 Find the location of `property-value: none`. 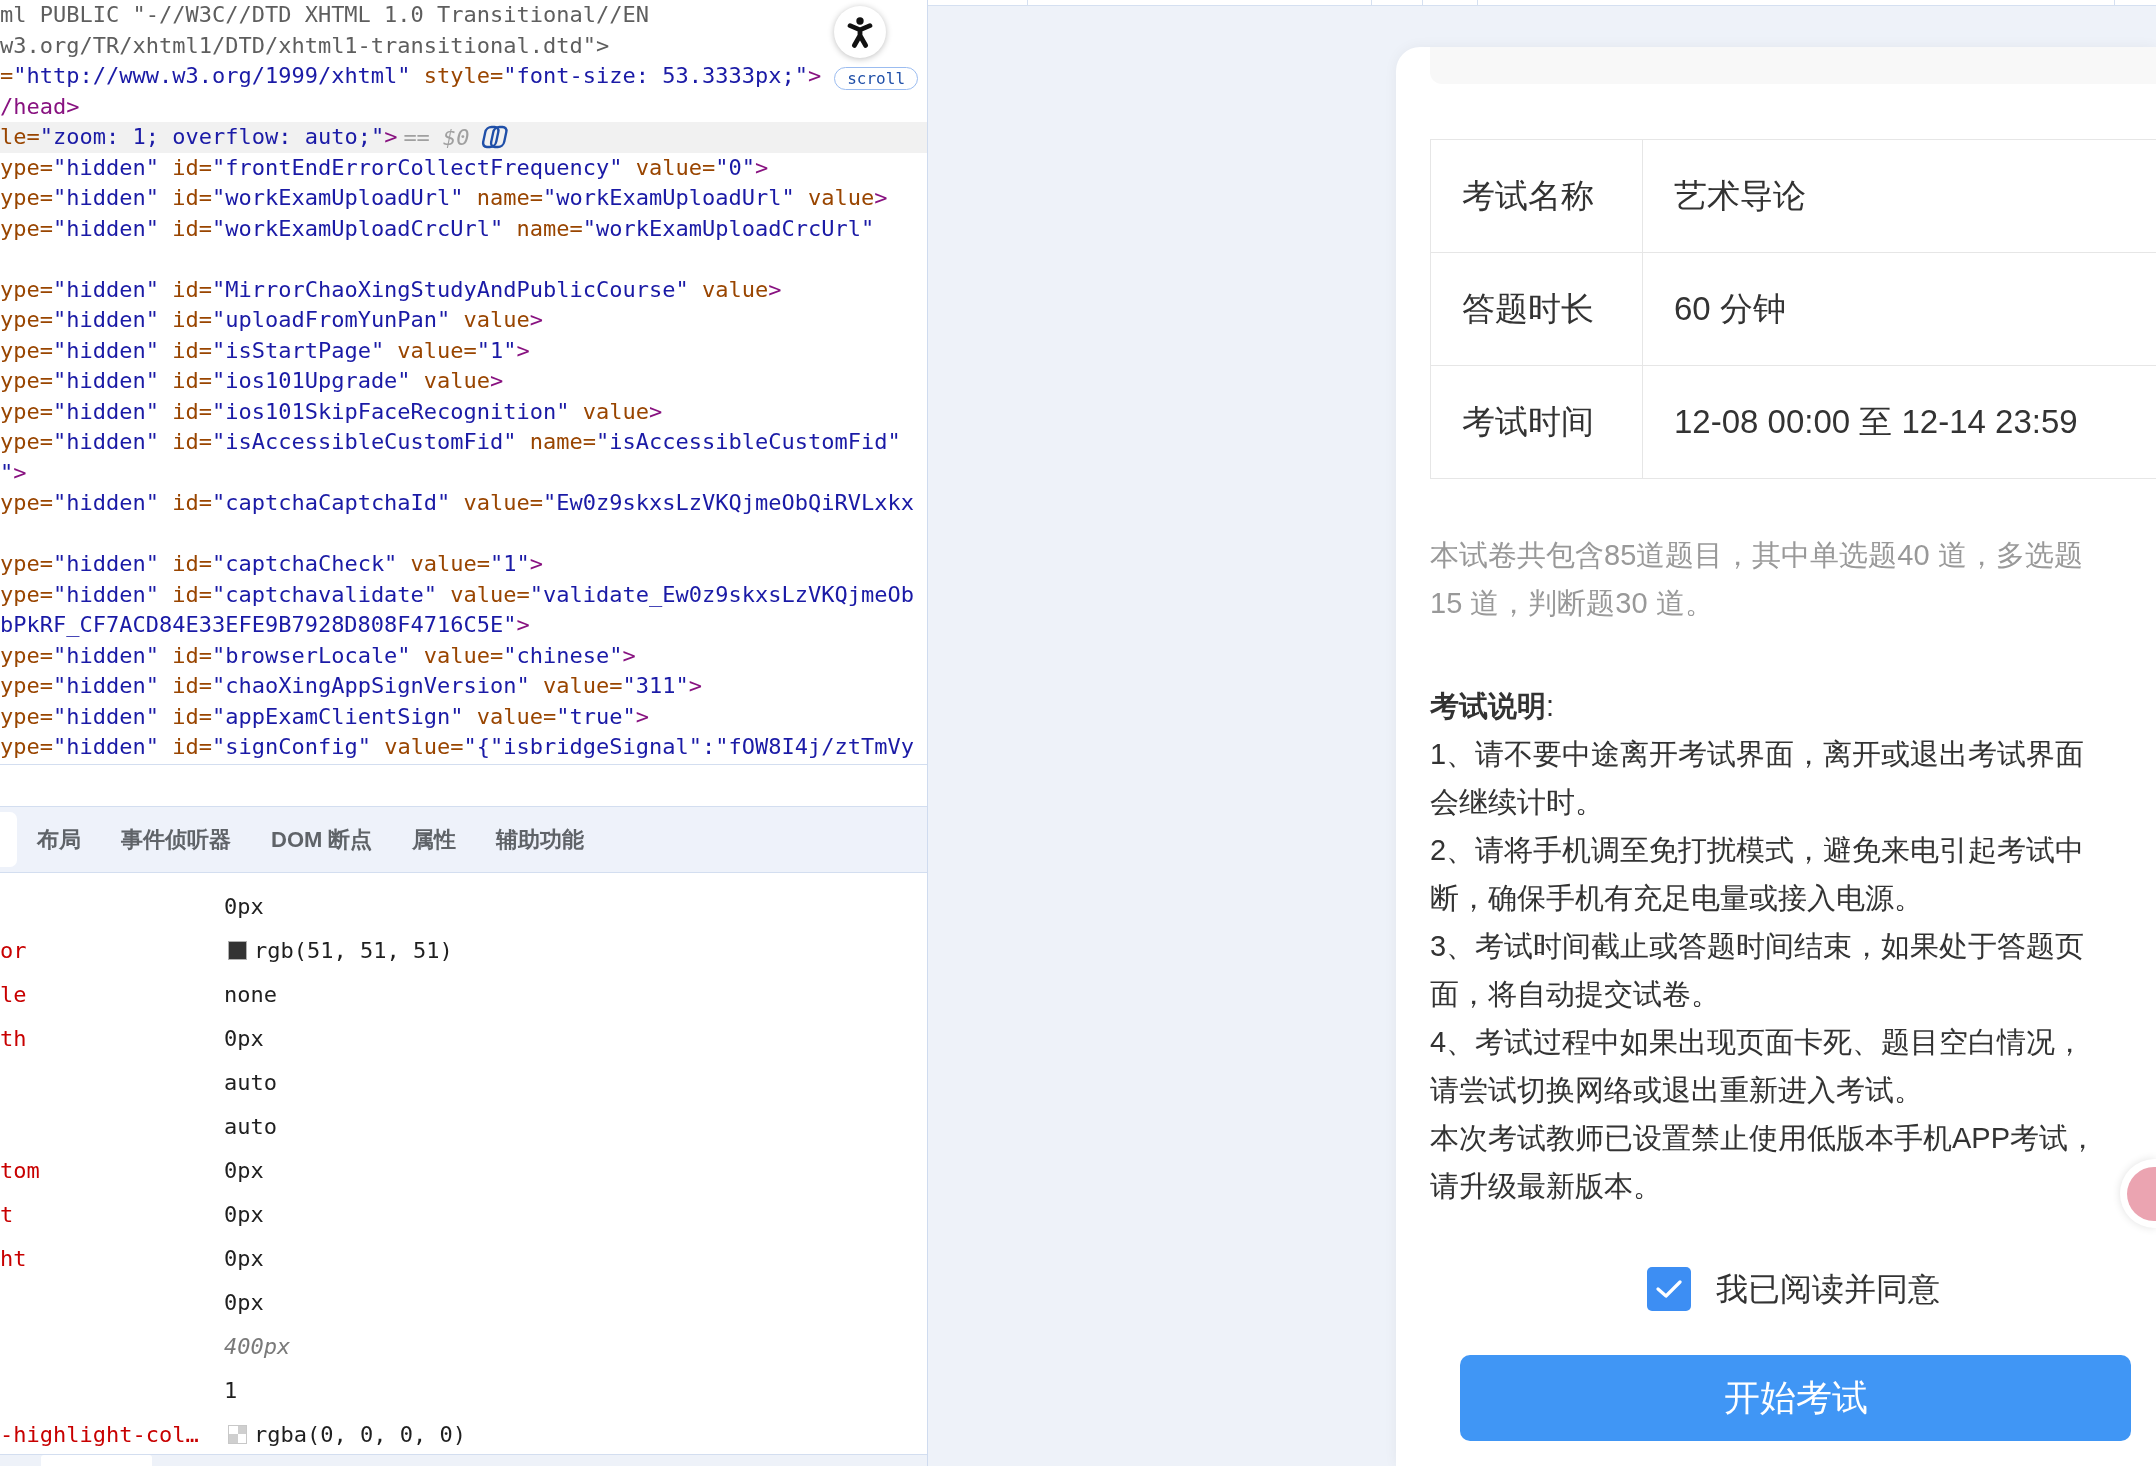

property-value: none is located at coordinates (250, 994).